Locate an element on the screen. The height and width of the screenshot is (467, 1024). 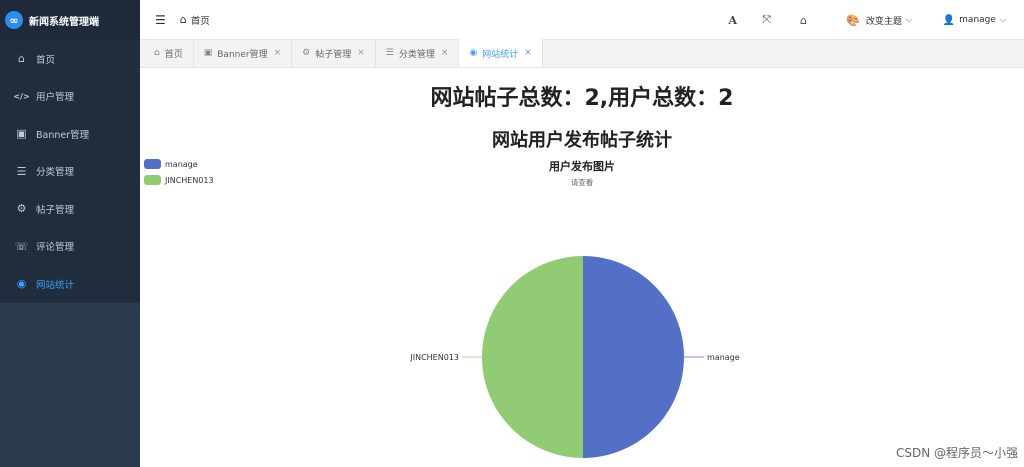
user-label: manage is located at coordinates (977, 20).